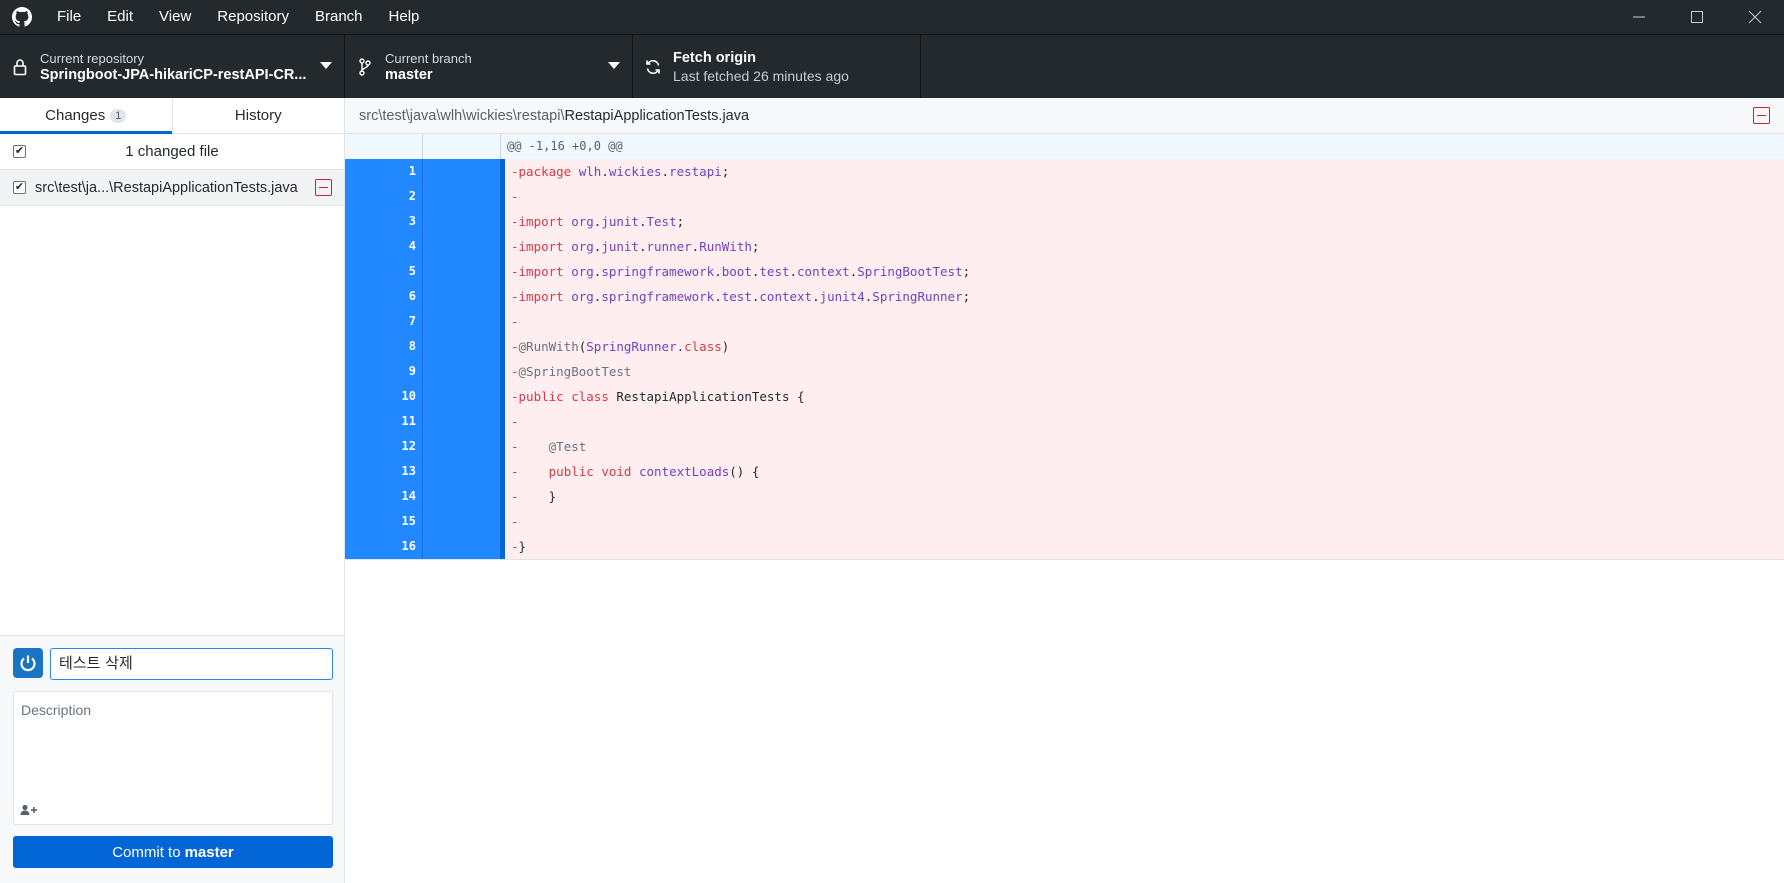 This screenshot has width=1784, height=883. Describe the element at coordinates (384, 496) in the screenshot. I see `line-number: 14` at that location.